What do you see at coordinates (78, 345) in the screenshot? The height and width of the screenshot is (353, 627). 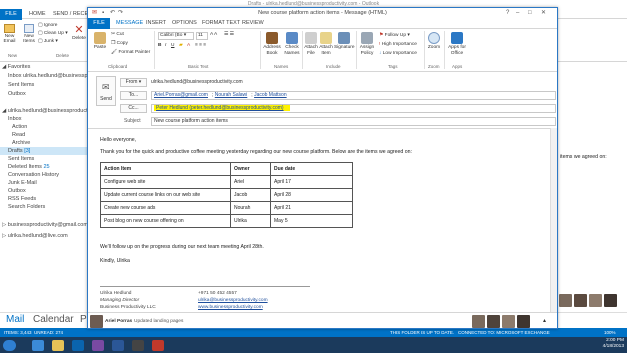 I see `outlook-taskbar-icon` at bounding box center [78, 345].